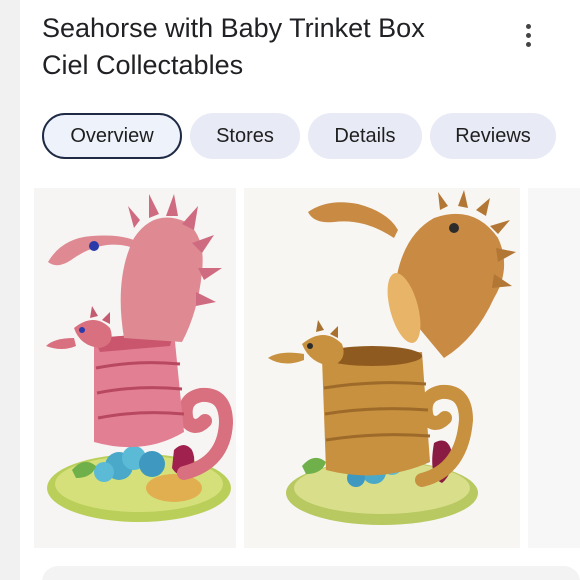 This screenshot has height=580, width=580. What do you see at coordinates (112, 136) in the screenshot?
I see `tab-overview: Overview` at bounding box center [112, 136].